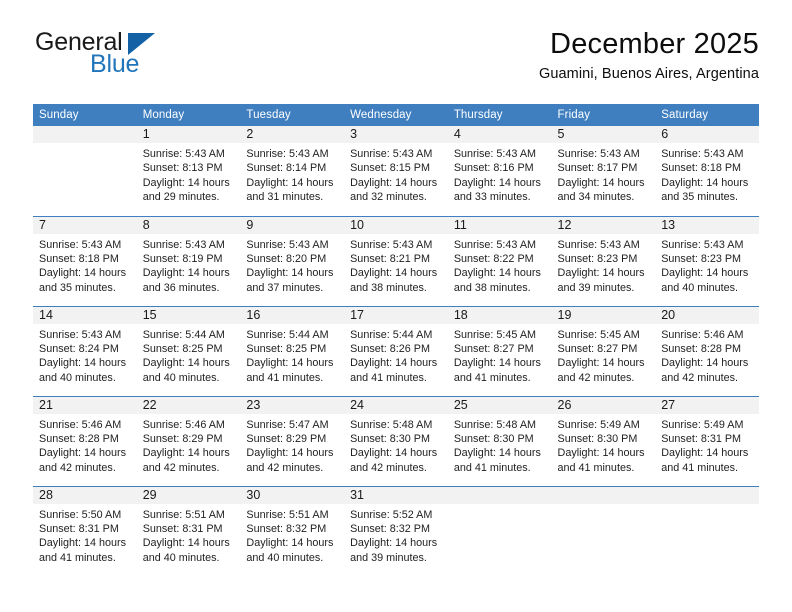 Image resolution: width=792 pixels, height=612 pixels. What do you see at coordinates (292, 225) in the screenshot?
I see `day-number: 9` at bounding box center [292, 225].